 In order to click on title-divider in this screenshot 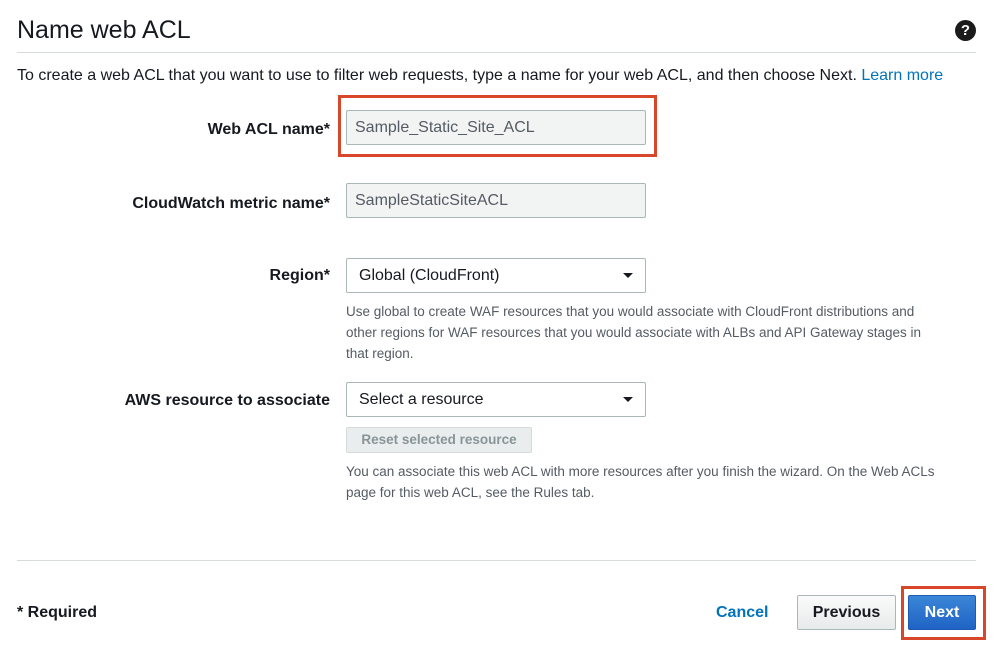, I will do `click(496, 52)`.